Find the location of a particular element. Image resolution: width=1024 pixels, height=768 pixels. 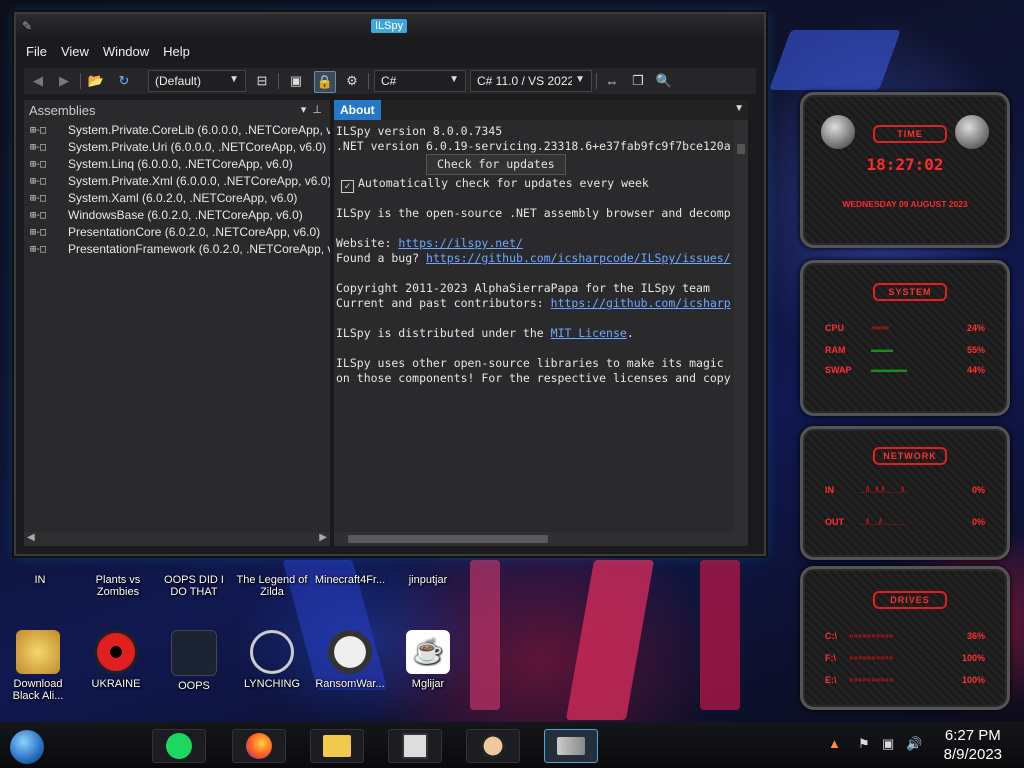

widget-date: WEDNESDAY 09 AUGUST 2023 is located at coordinates (905, 204).